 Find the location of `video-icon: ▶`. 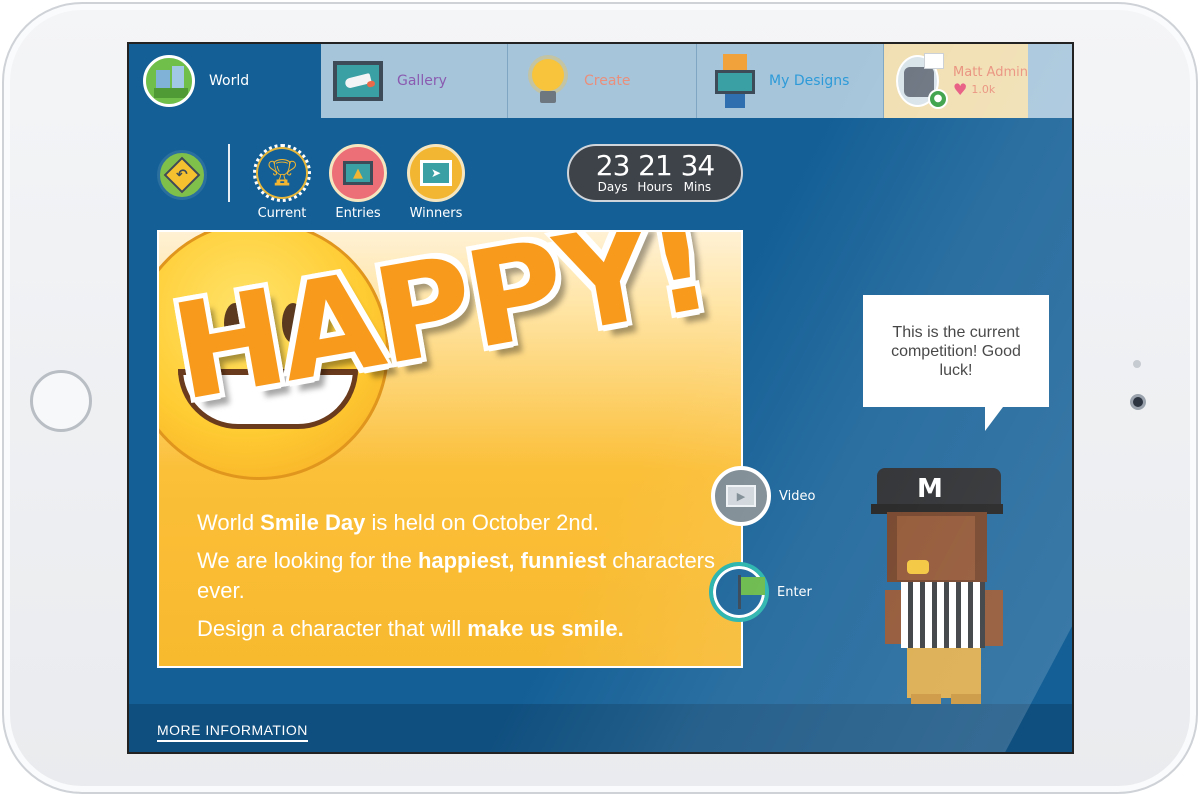

video-icon: ▶ is located at coordinates (741, 496).